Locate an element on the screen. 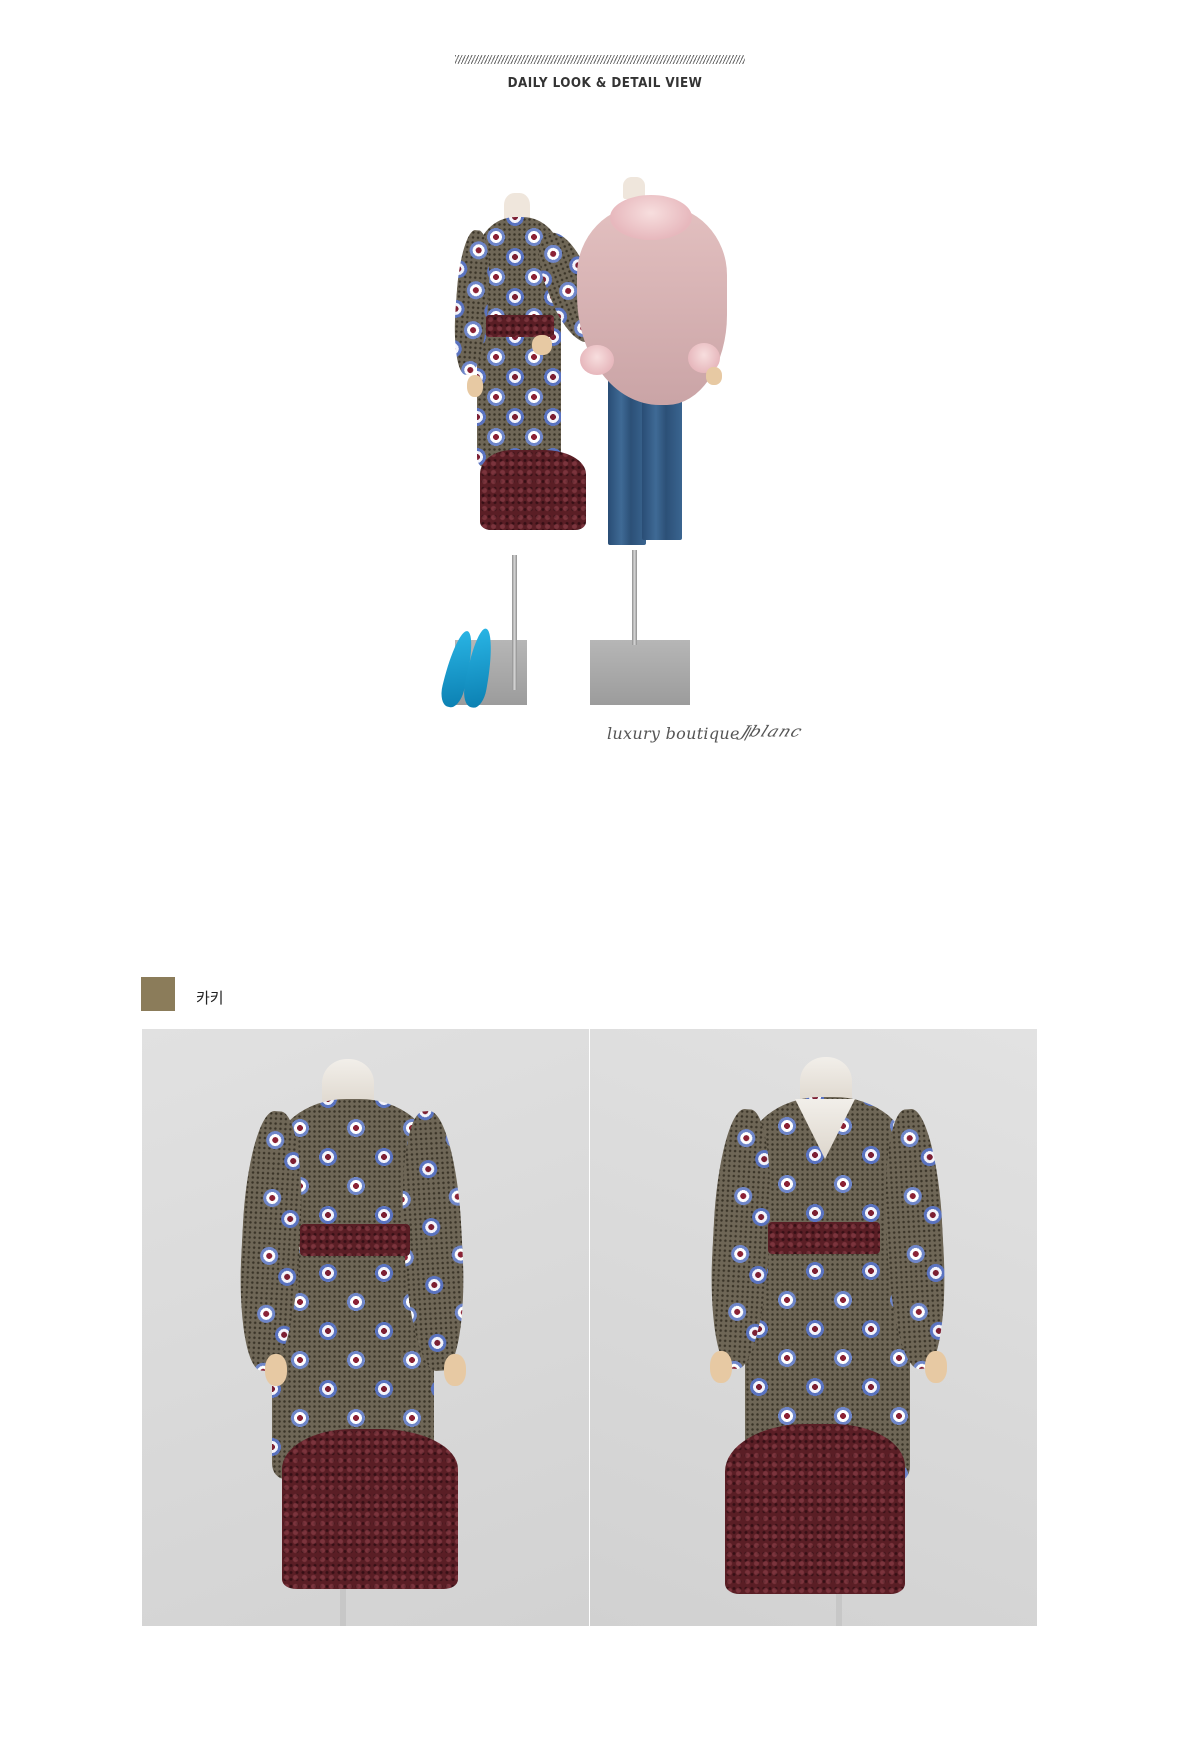 This screenshot has width=1182, height=1755. brand-signature: Jblanc is located at coordinates (772, 732).